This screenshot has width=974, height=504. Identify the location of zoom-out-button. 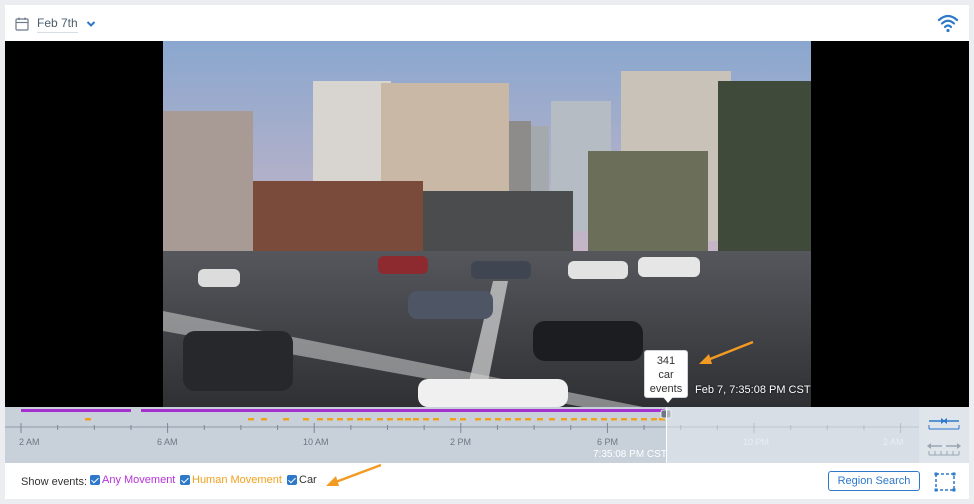
(944, 448).